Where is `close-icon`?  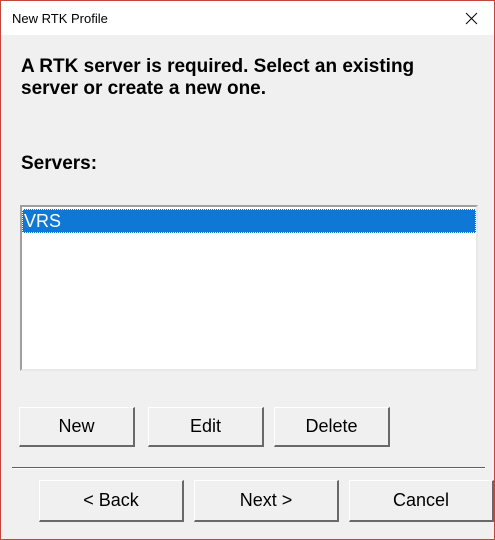 close-icon is located at coordinates (471, 18).